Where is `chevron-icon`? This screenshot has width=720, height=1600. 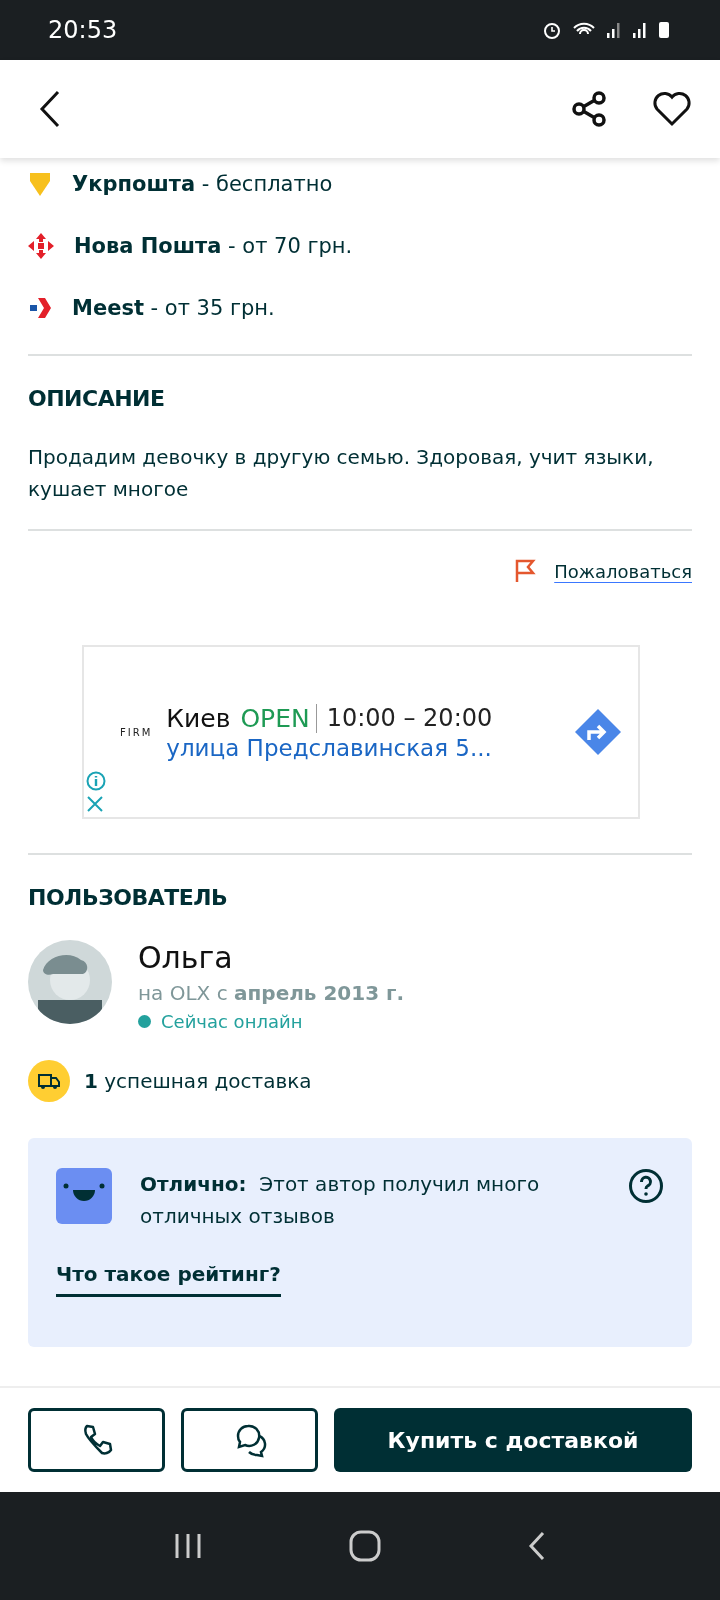 chevron-icon is located at coordinates (40, 308).